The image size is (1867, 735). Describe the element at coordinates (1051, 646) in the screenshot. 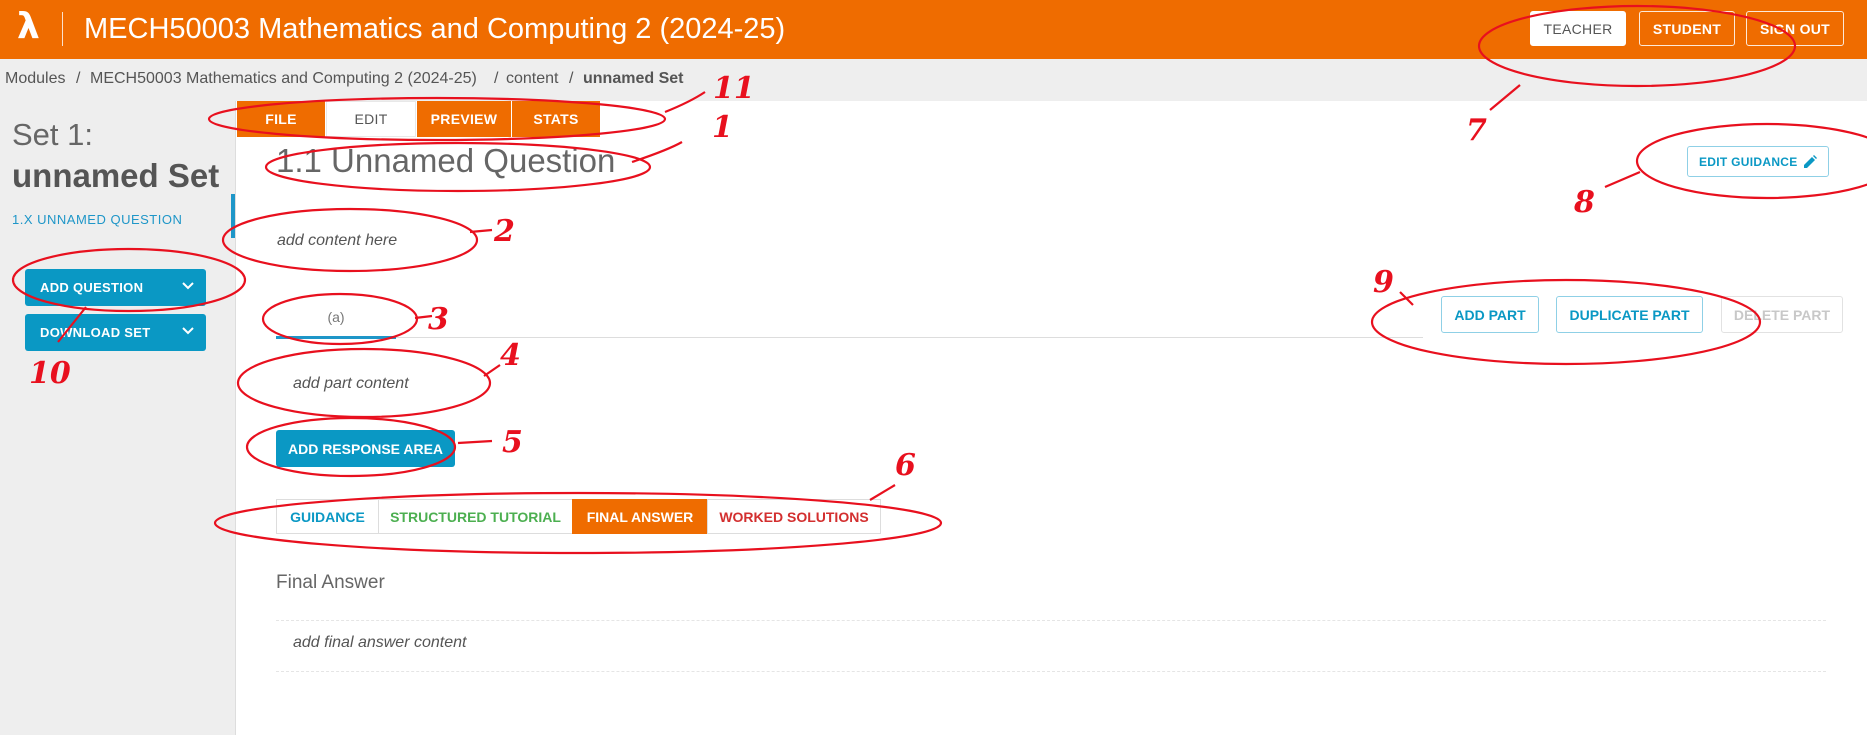

I see `final-answer-box` at that location.